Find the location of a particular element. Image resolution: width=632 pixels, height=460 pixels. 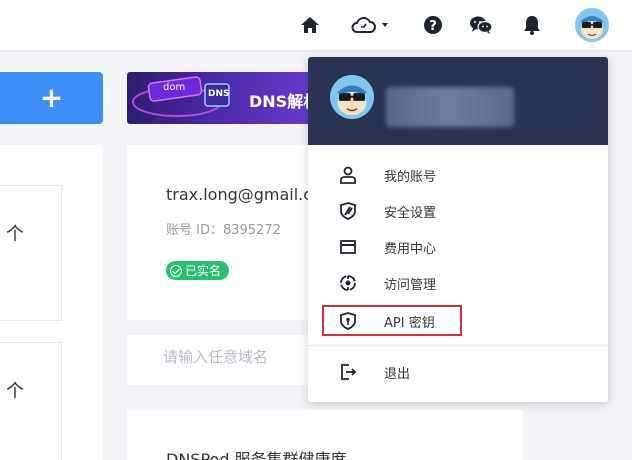

home-icon is located at coordinates (310, 25).